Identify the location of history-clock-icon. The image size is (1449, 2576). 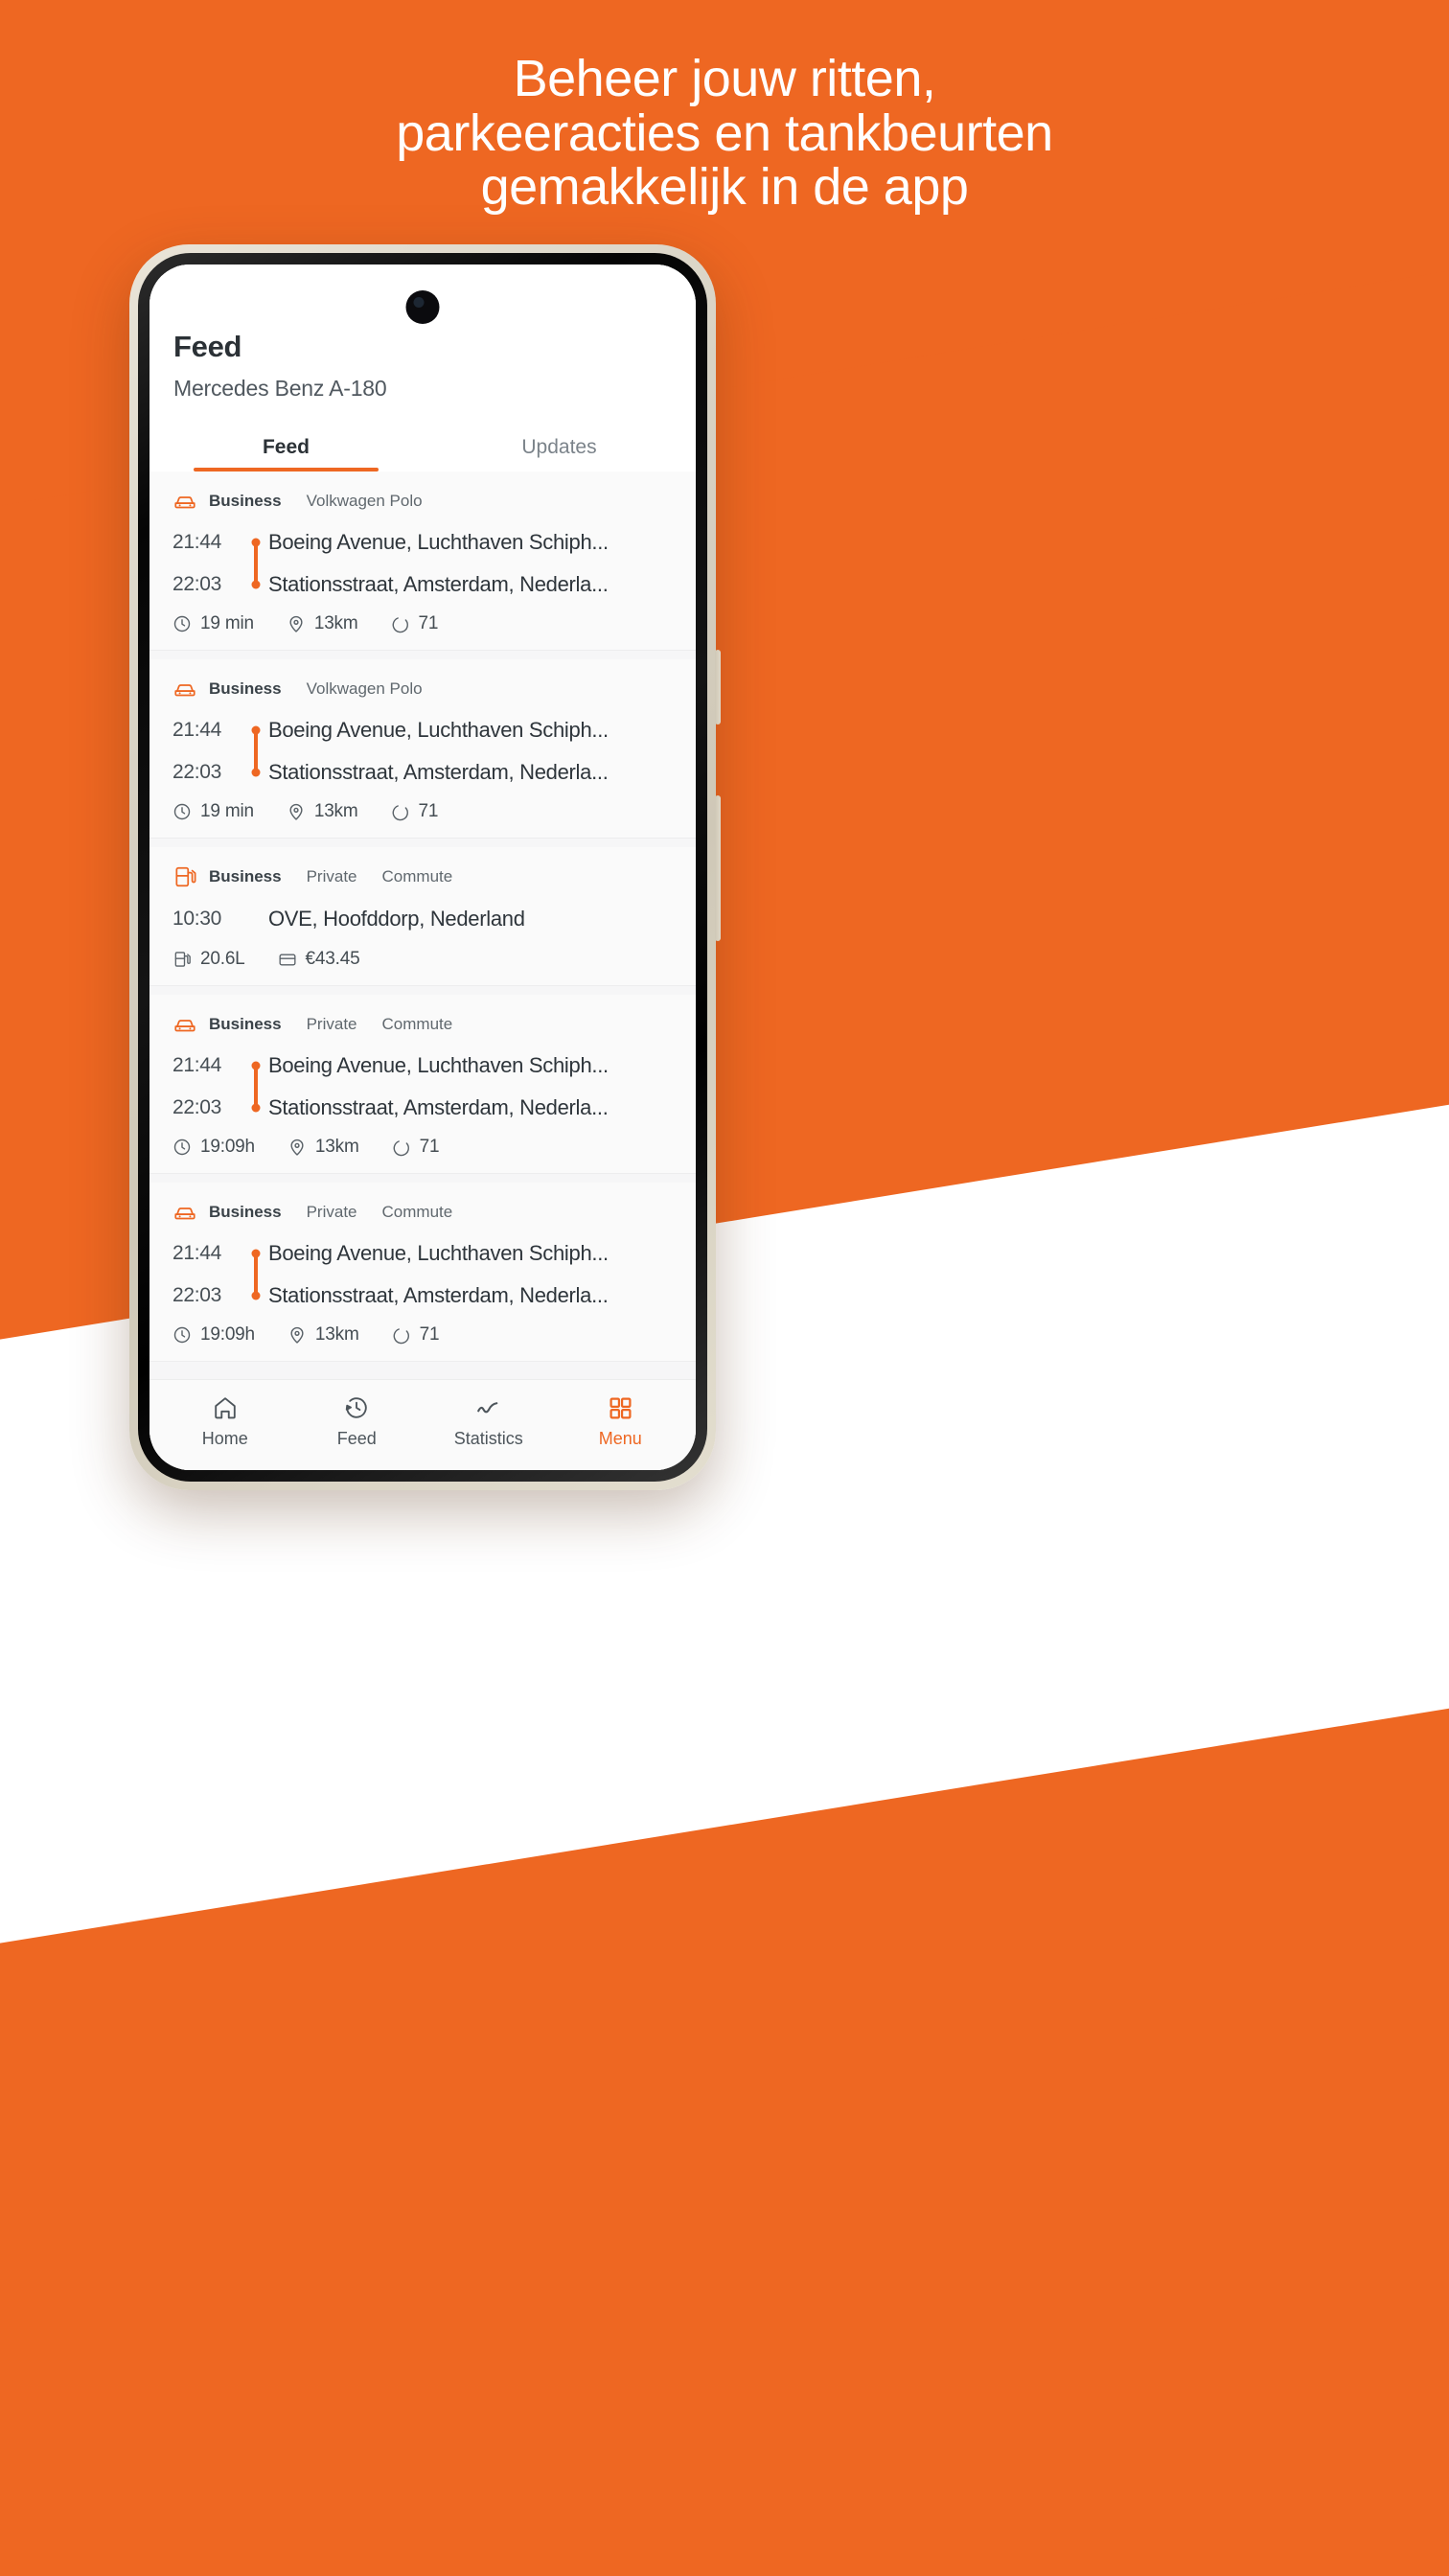
(356, 1407).